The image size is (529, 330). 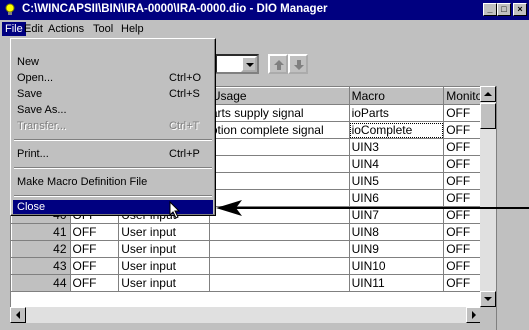 I want to click on move-up-button, so click(x=278, y=64).